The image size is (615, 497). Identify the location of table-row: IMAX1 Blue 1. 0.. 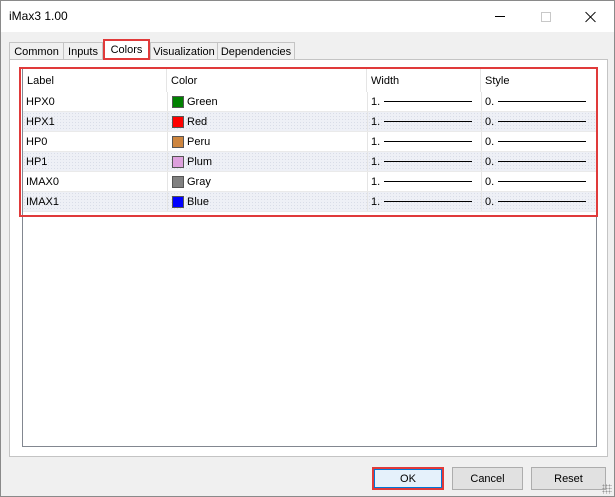
(309, 202).